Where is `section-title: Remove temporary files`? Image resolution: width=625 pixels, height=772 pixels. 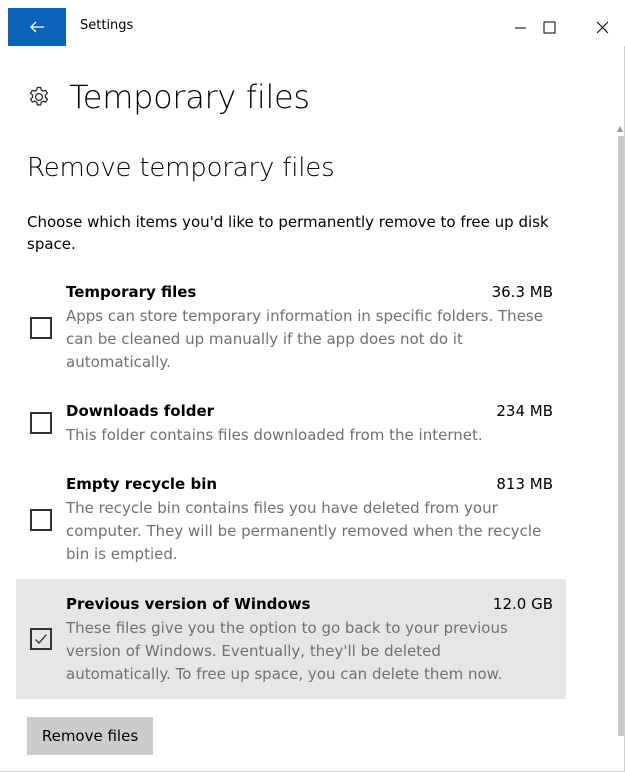
section-title: Remove temporary files is located at coordinates (181, 168).